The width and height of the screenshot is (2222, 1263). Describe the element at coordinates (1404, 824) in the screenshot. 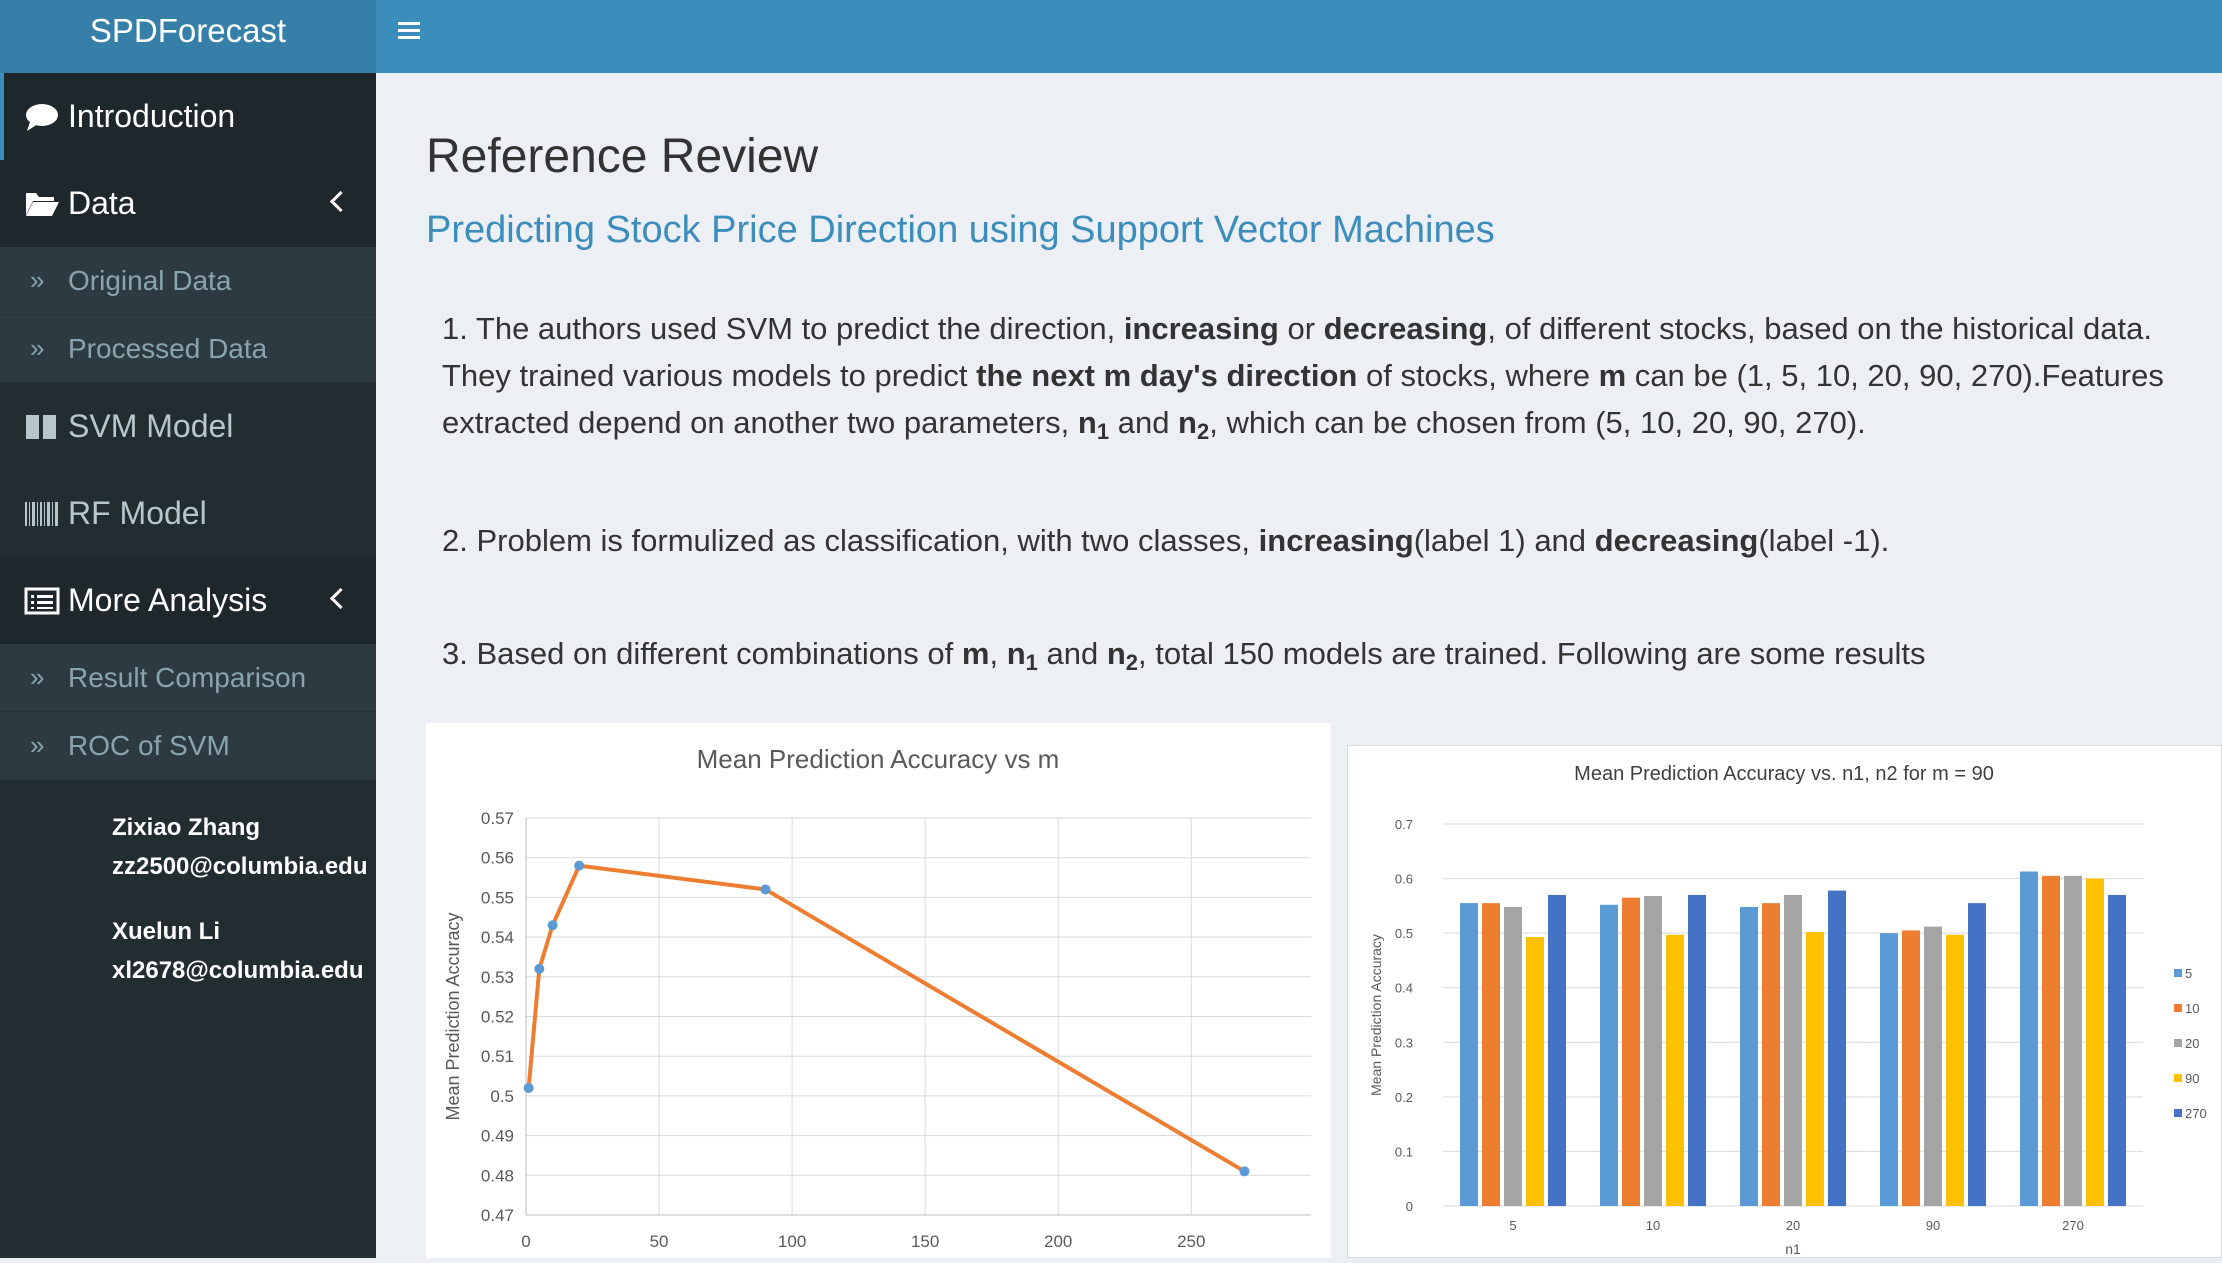

I see `y-tick-label: 0.7` at that location.